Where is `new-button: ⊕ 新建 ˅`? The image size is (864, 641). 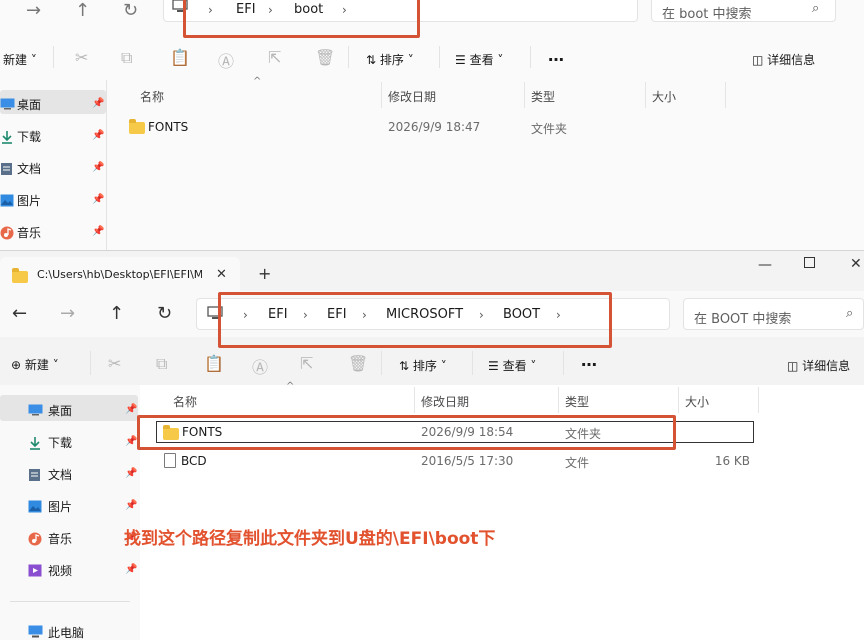
new-button: ⊕ 新建 ˅ is located at coordinates (35, 364).